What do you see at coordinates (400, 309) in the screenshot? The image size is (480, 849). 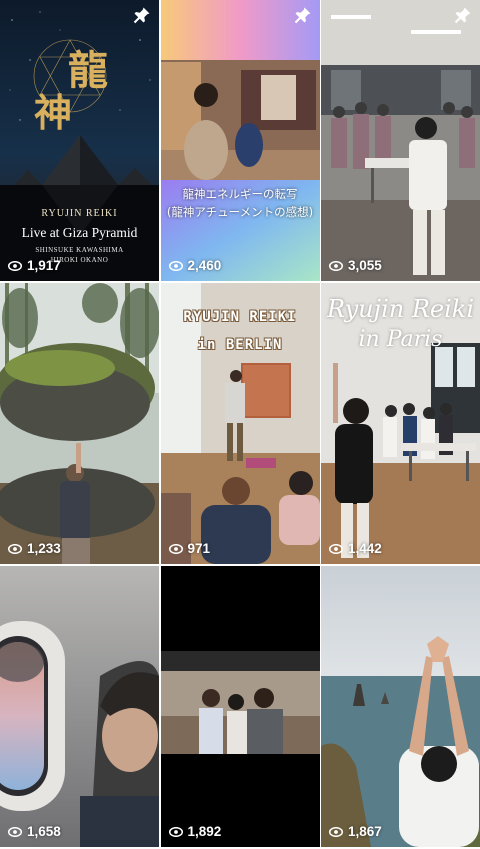 I see `thumbnail-caption-line-1: Ryujin Reiki` at bounding box center [400, 309].